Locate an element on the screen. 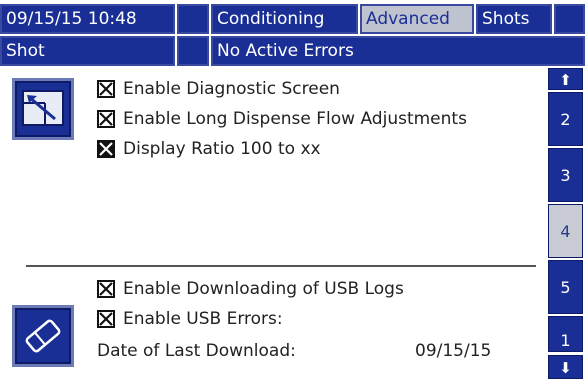  option-label: Enable Diagnostic Screen is located at coordinates (231, 89).